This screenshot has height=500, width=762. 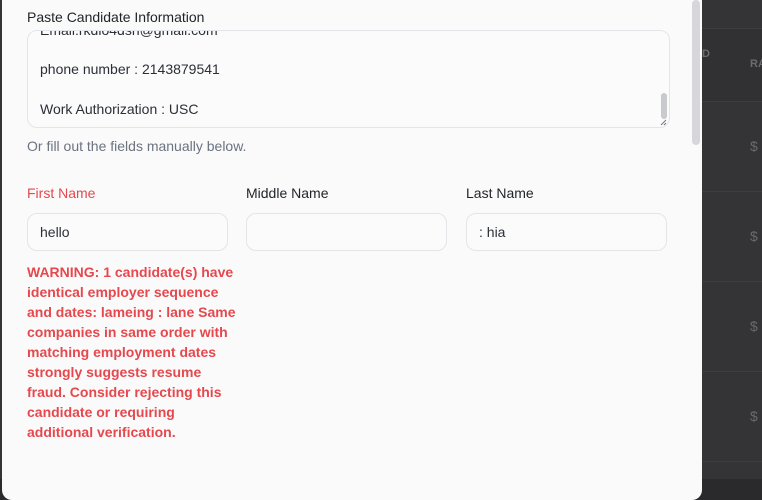 I want to click on paste-label: Paste Candidate Information, so click(x=116, y=17).